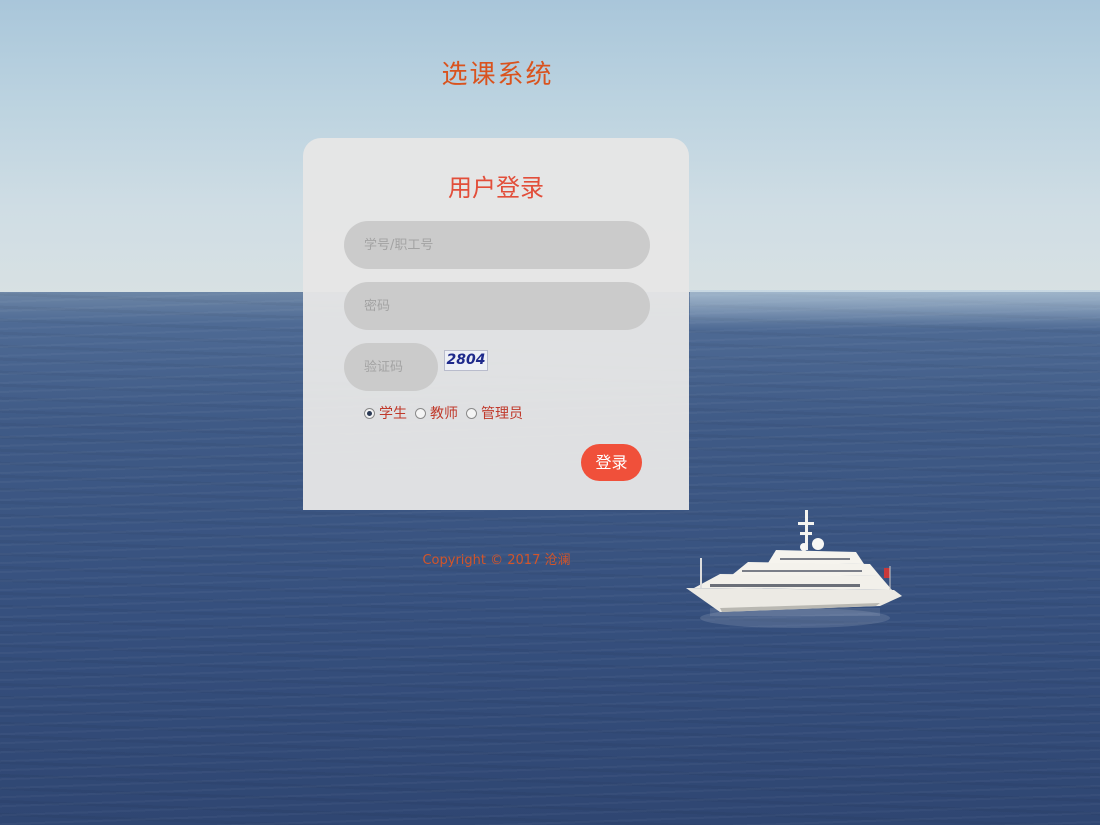  Describe the element at coordinates (497, 75) in the screenshot. I see `site-title: 选课系统` at that location.